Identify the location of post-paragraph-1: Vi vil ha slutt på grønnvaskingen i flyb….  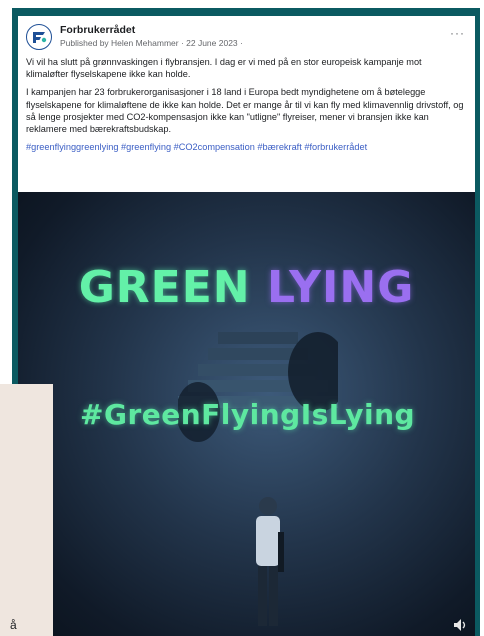
(224, 68).